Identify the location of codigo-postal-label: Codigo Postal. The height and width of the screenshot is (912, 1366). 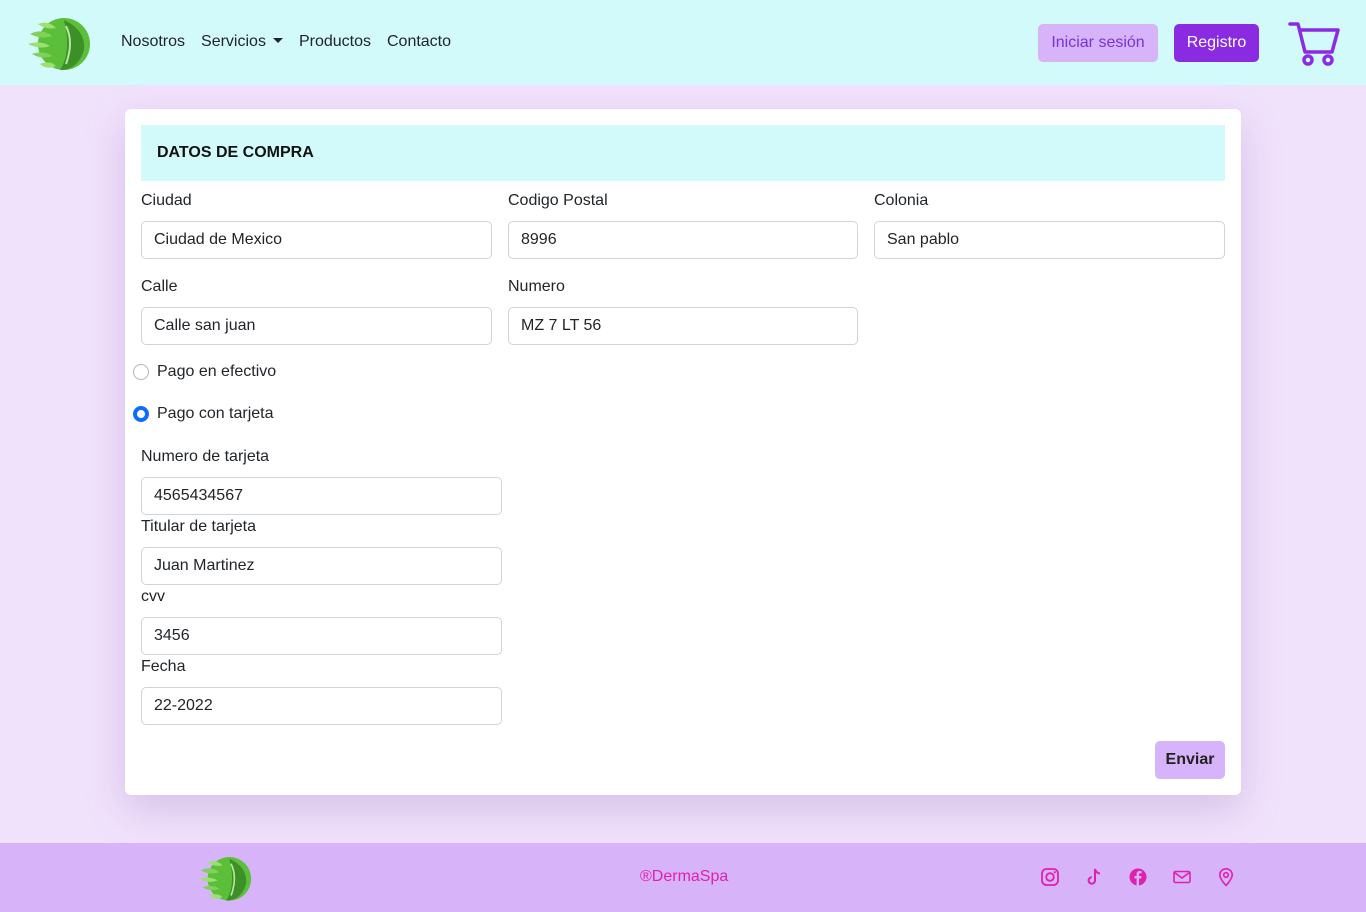
(558, 200).